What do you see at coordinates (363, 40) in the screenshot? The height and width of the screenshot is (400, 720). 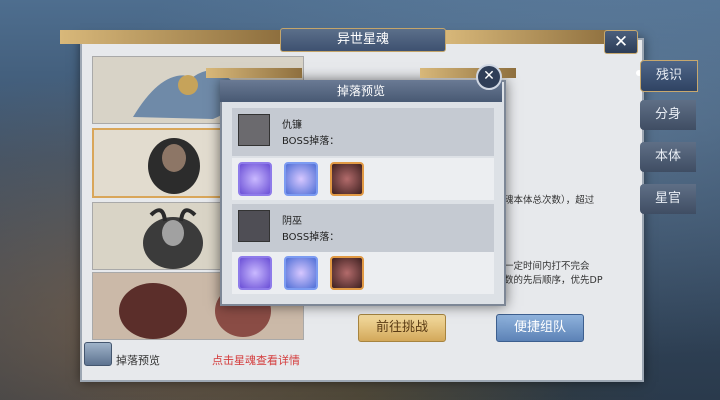 I see `window-title: 异世星魂` at bounding box center [363, 40].